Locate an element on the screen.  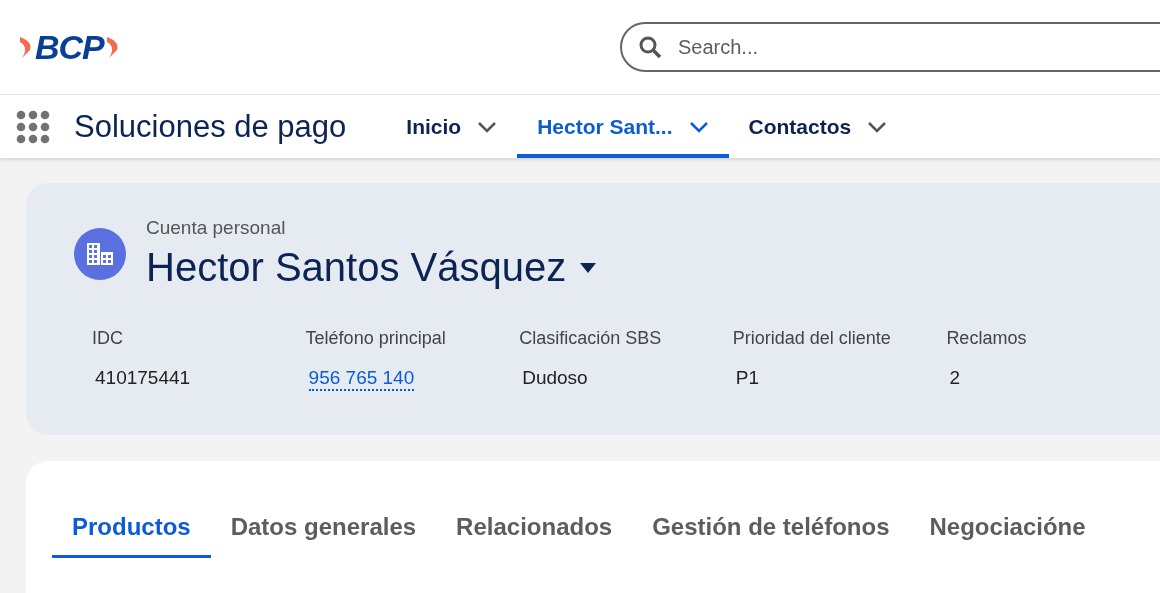
app-name: Soluciones de pago is located at coordinates (210, 126).